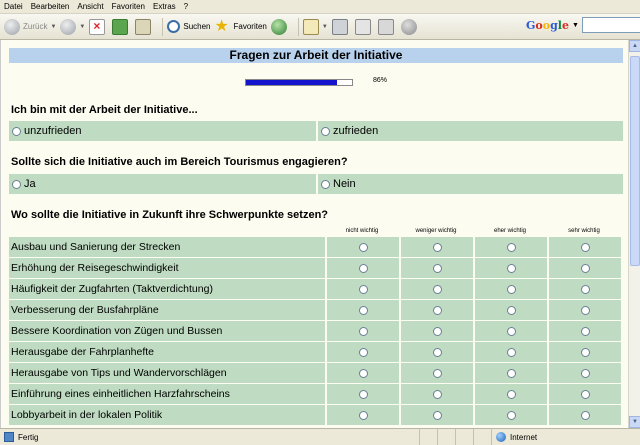 This screenshot has height=445, width=640. What do you see at coordinates (72, 27) in the screenshot?
I see `forward-button: ▼` at bounding box center [72, 27].